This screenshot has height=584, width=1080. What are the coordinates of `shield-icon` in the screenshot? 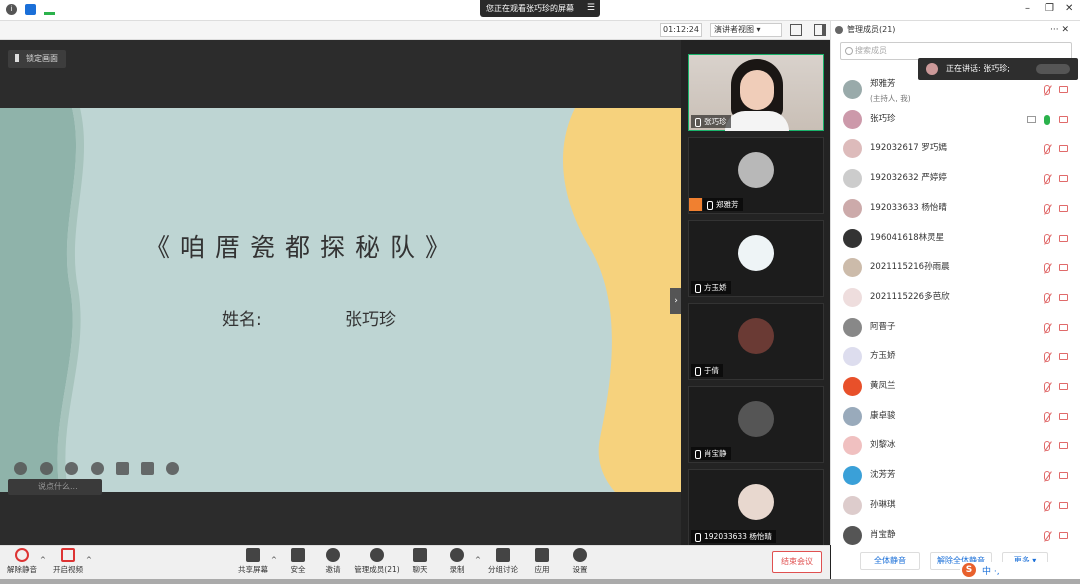 It's located at (30, 9).